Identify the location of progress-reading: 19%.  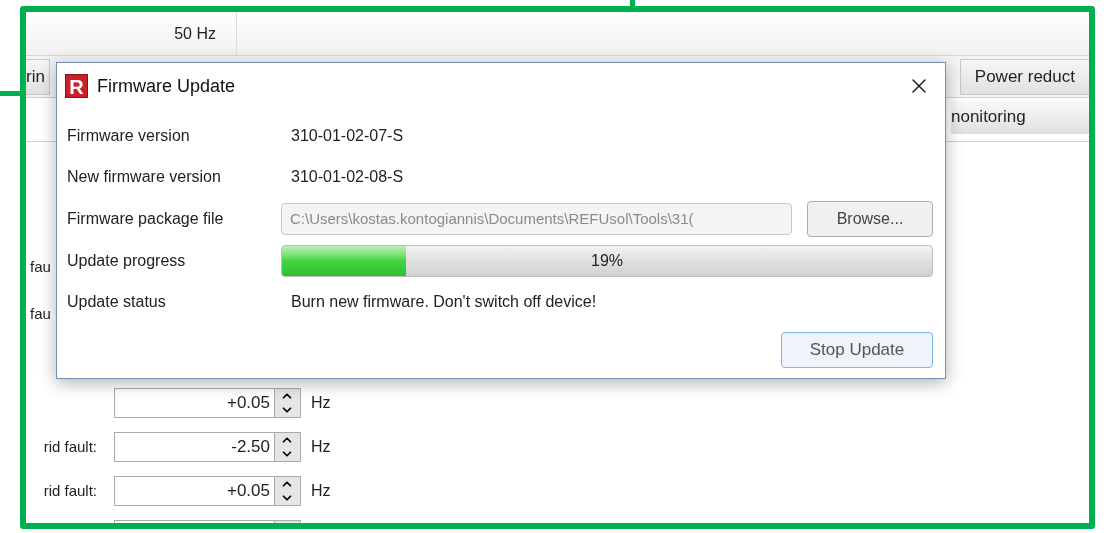
(607, 261).